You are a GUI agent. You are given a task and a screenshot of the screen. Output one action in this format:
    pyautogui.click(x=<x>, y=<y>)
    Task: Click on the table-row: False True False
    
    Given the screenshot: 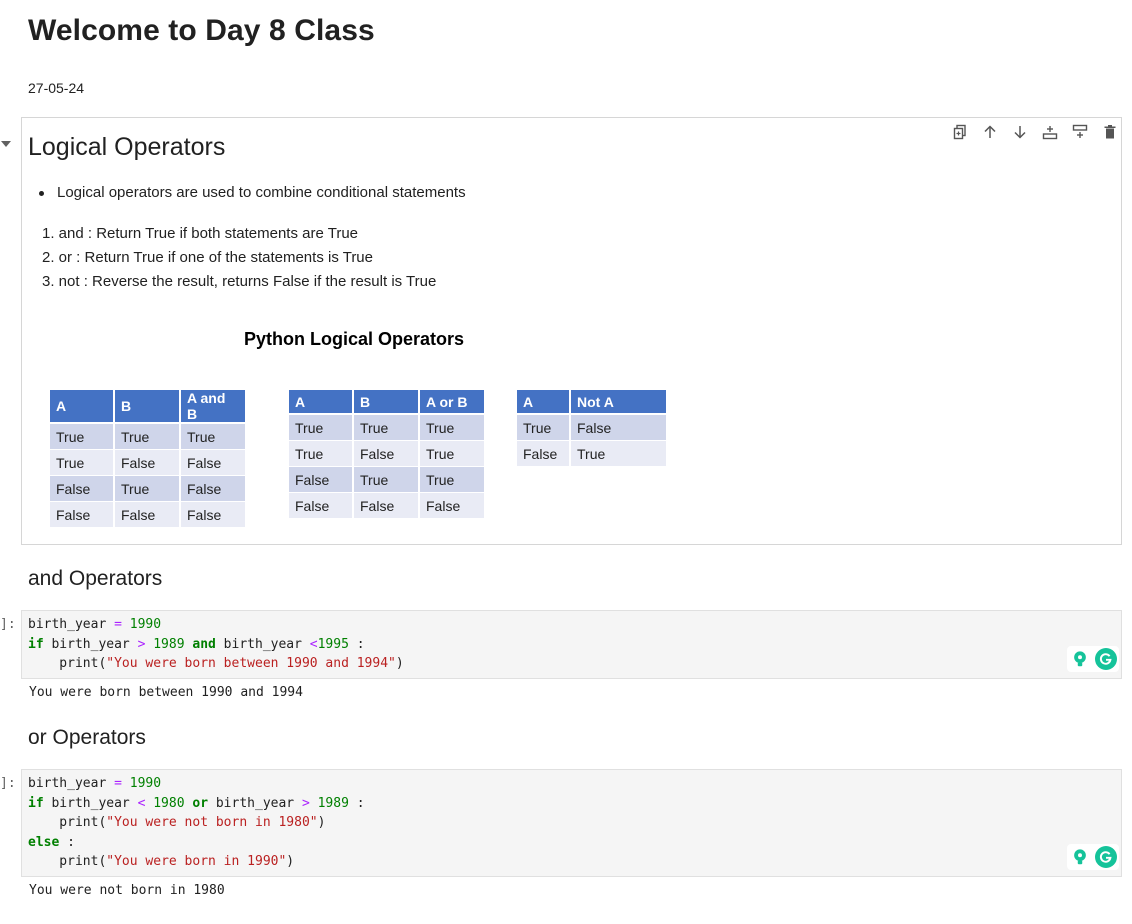 What is the action you would take?
    pyautogui.click(x=148, y=489)
    